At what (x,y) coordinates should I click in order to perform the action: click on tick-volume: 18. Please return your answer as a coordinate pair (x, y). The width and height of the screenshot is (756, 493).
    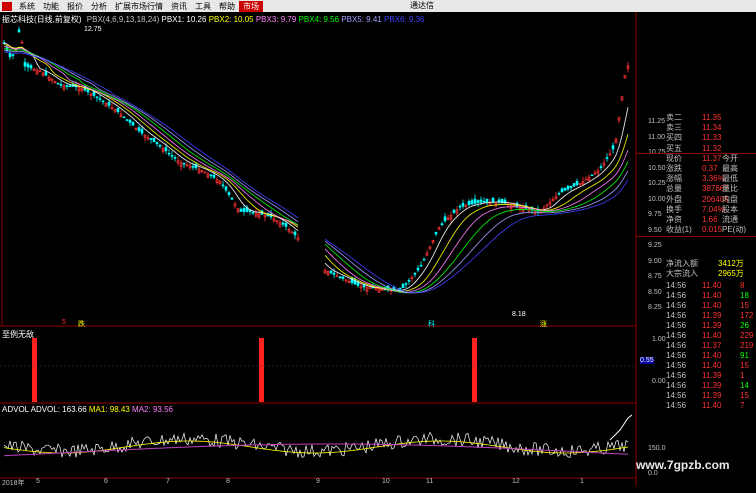
    Looking at the image, I should click on (744, 295).